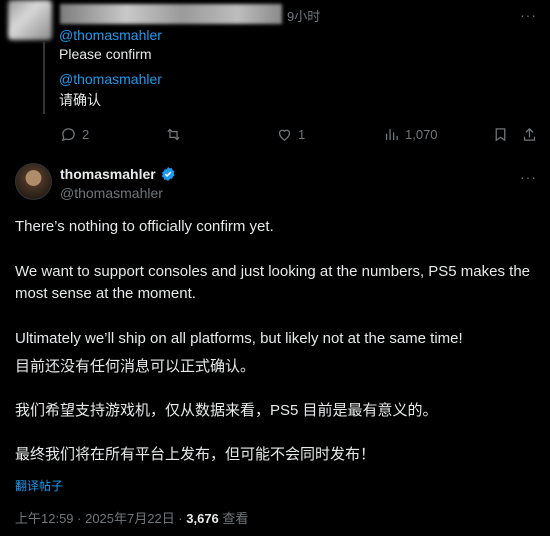 Image resolution: width=550 pixels, height=536 pixels. What do you see at coordinates (303, 15) in the screenshot?
I see `reply-time: 9小时` at bounding box center [303, 15].